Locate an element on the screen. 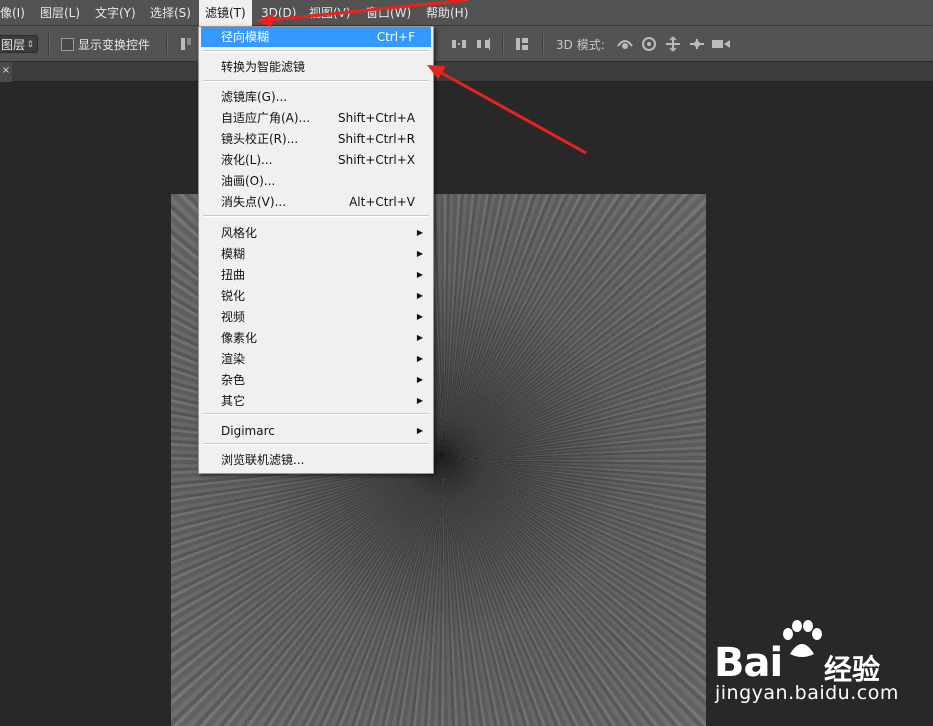 This screenshot has height=726, width=933. annotation-arrow-to-smart-filter is located at coordinates (507, 110).